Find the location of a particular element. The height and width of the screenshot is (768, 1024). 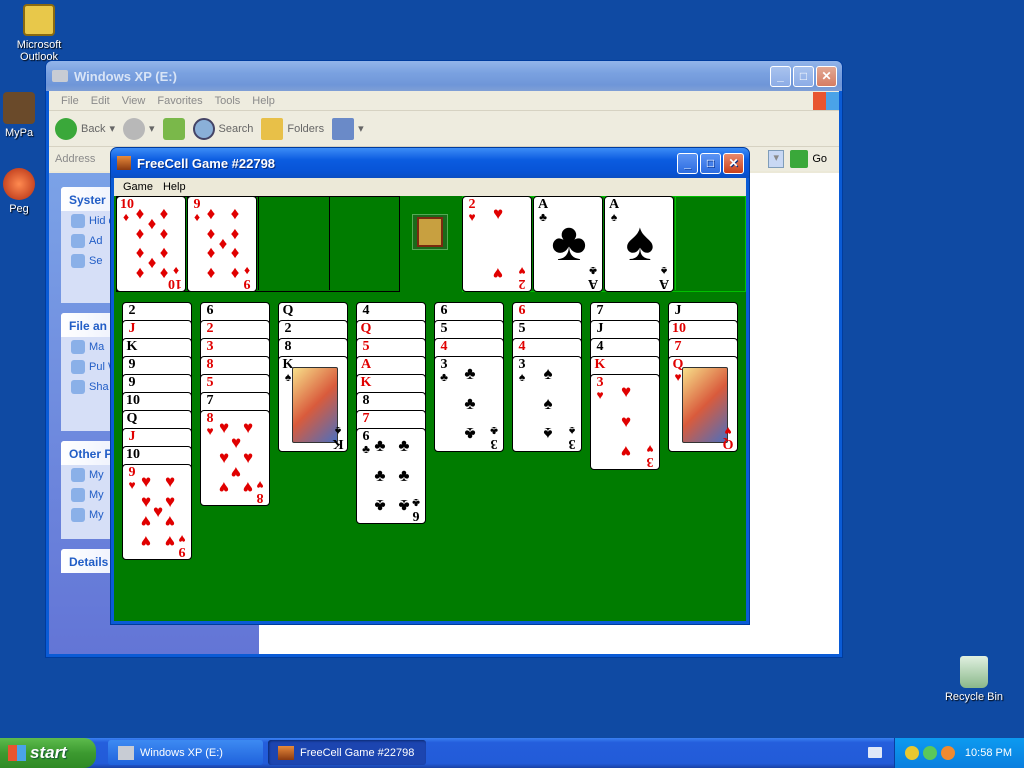

card-rank: 8 is located at coordinates (260, 497).